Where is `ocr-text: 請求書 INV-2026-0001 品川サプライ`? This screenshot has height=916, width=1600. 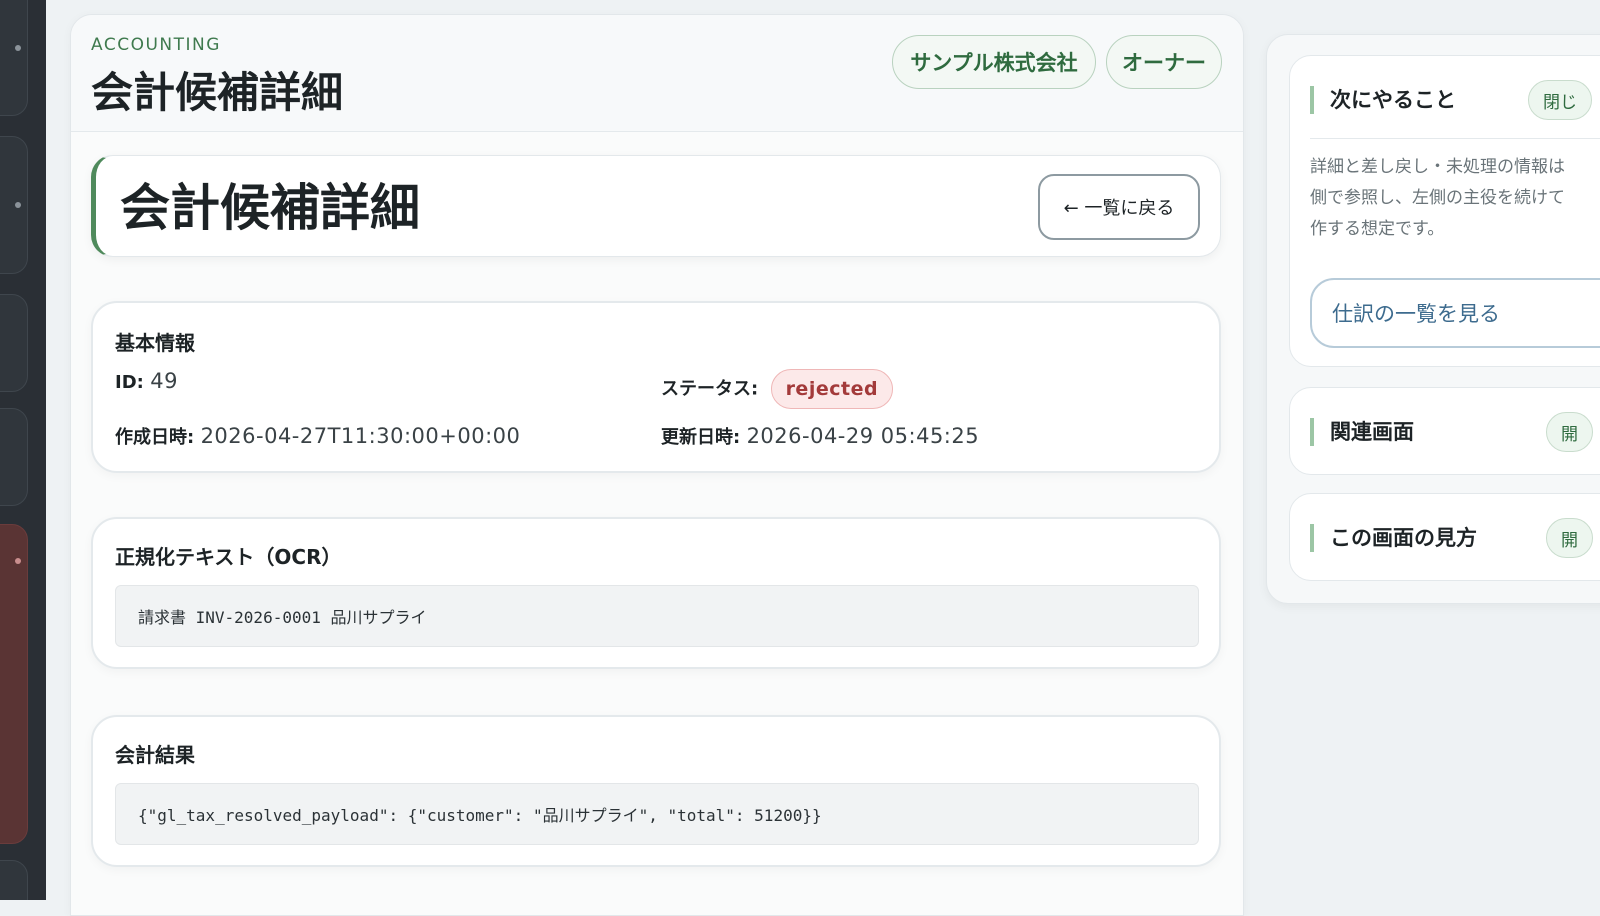 ocr-text: 請求書 INV-2026-0001 品川サプライ is located at coordinates (657, 616).